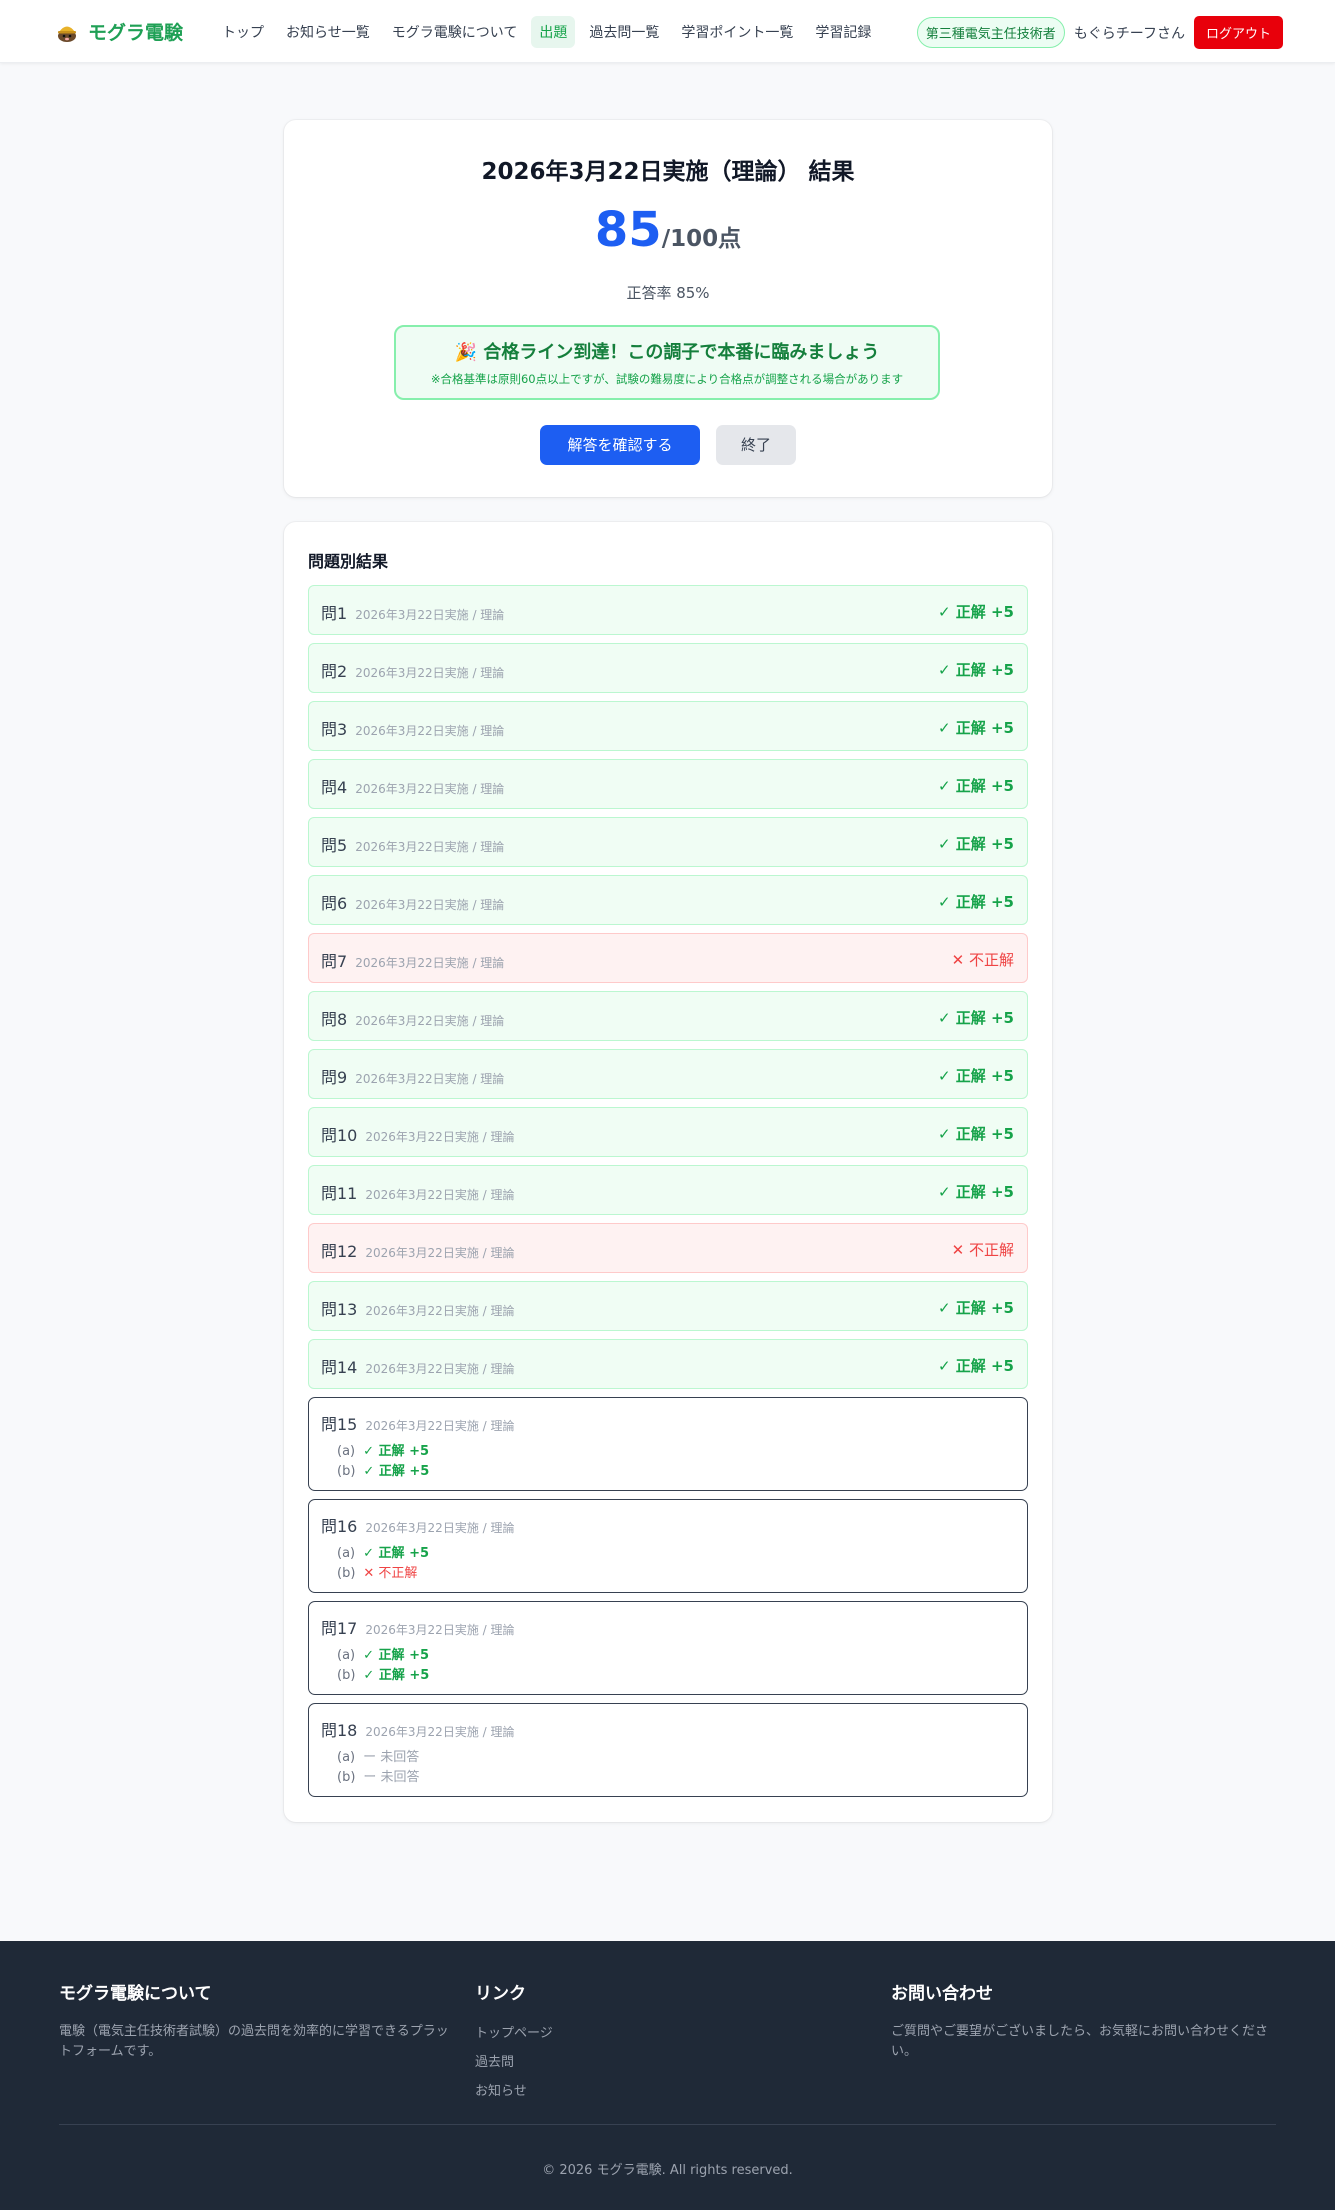 The width and height of the screenshot is (1335, 2210). Describe the element at coordinates (668, 1132) in the screenshot. I see `question-row: 問10 2026年3月22日実施 / 理論 ✓ 正解 +5` at that location.